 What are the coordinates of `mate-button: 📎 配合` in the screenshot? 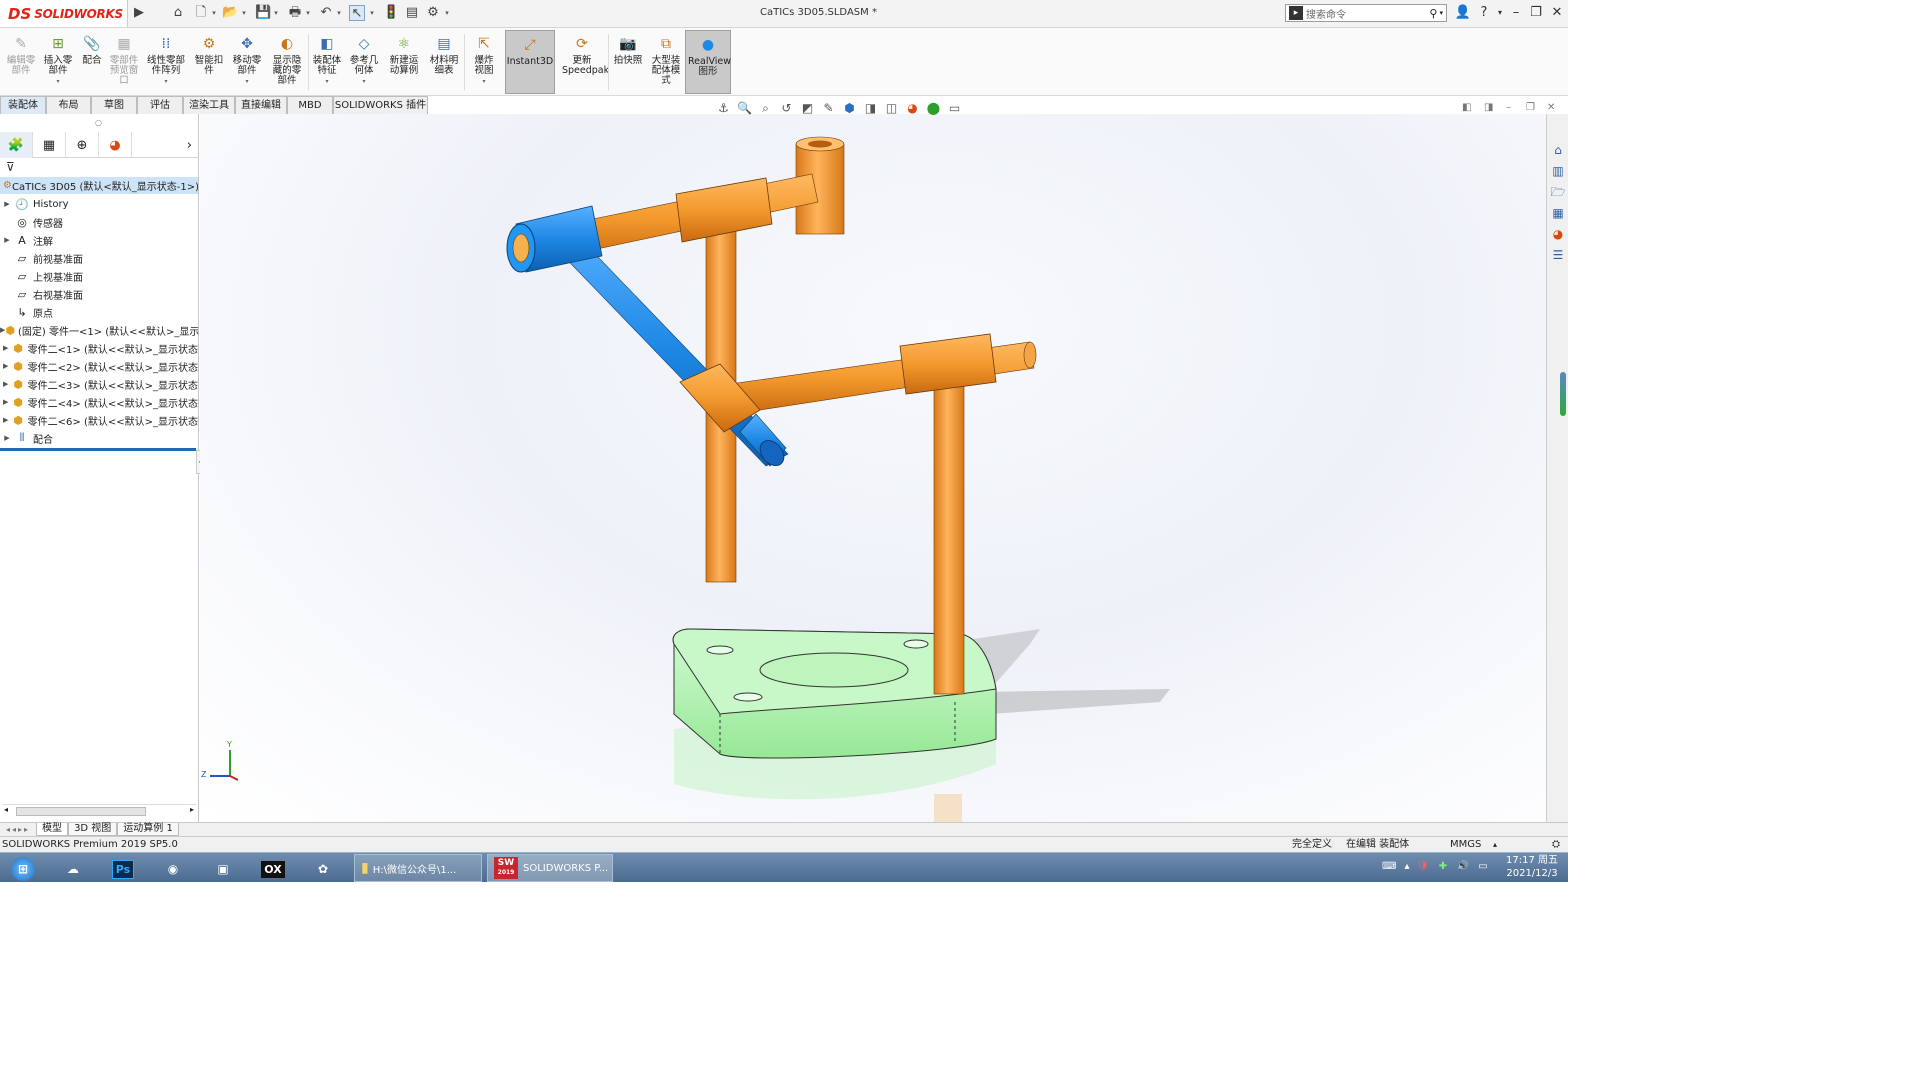 It's located at (92, 62).